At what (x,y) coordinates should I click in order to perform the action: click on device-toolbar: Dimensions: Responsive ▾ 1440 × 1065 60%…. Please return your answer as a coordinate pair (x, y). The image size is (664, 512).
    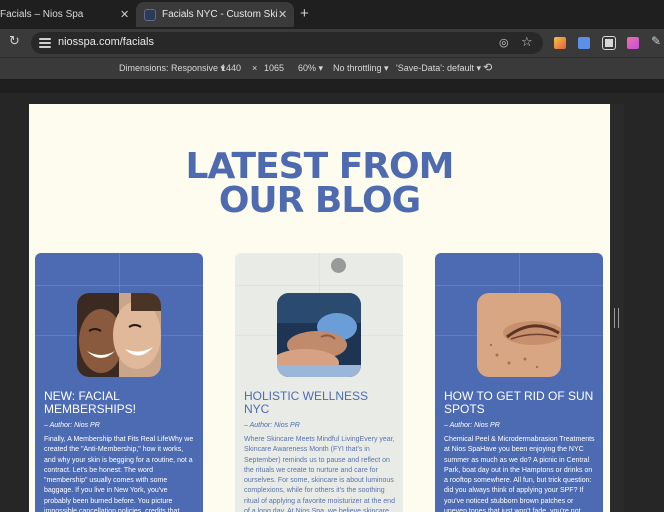
    Looking at the image, I should click on (332, 68).